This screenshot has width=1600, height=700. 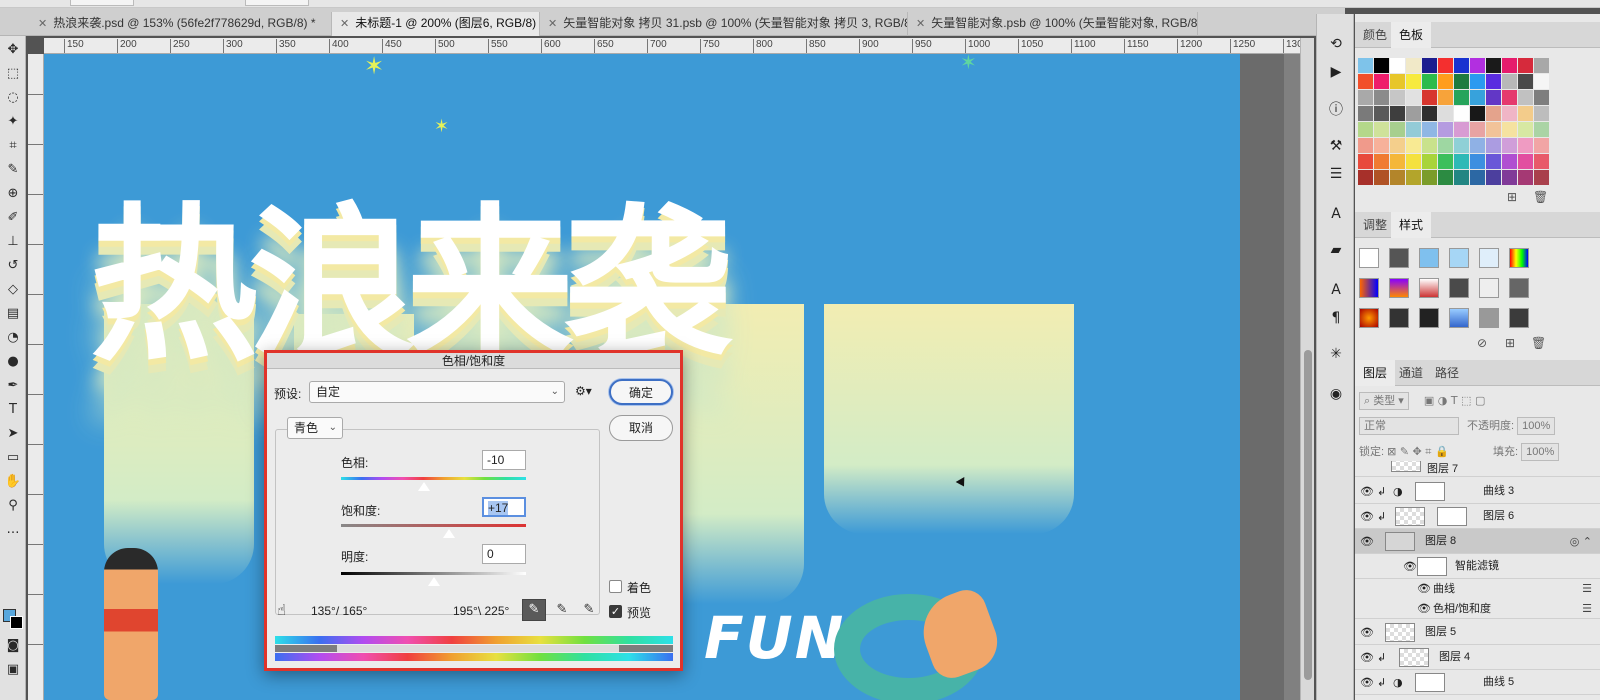 What do you see at coordinates (641, 392) in the screenshot?
I see `ok-button: 确定` at bounding box center [641, 392].